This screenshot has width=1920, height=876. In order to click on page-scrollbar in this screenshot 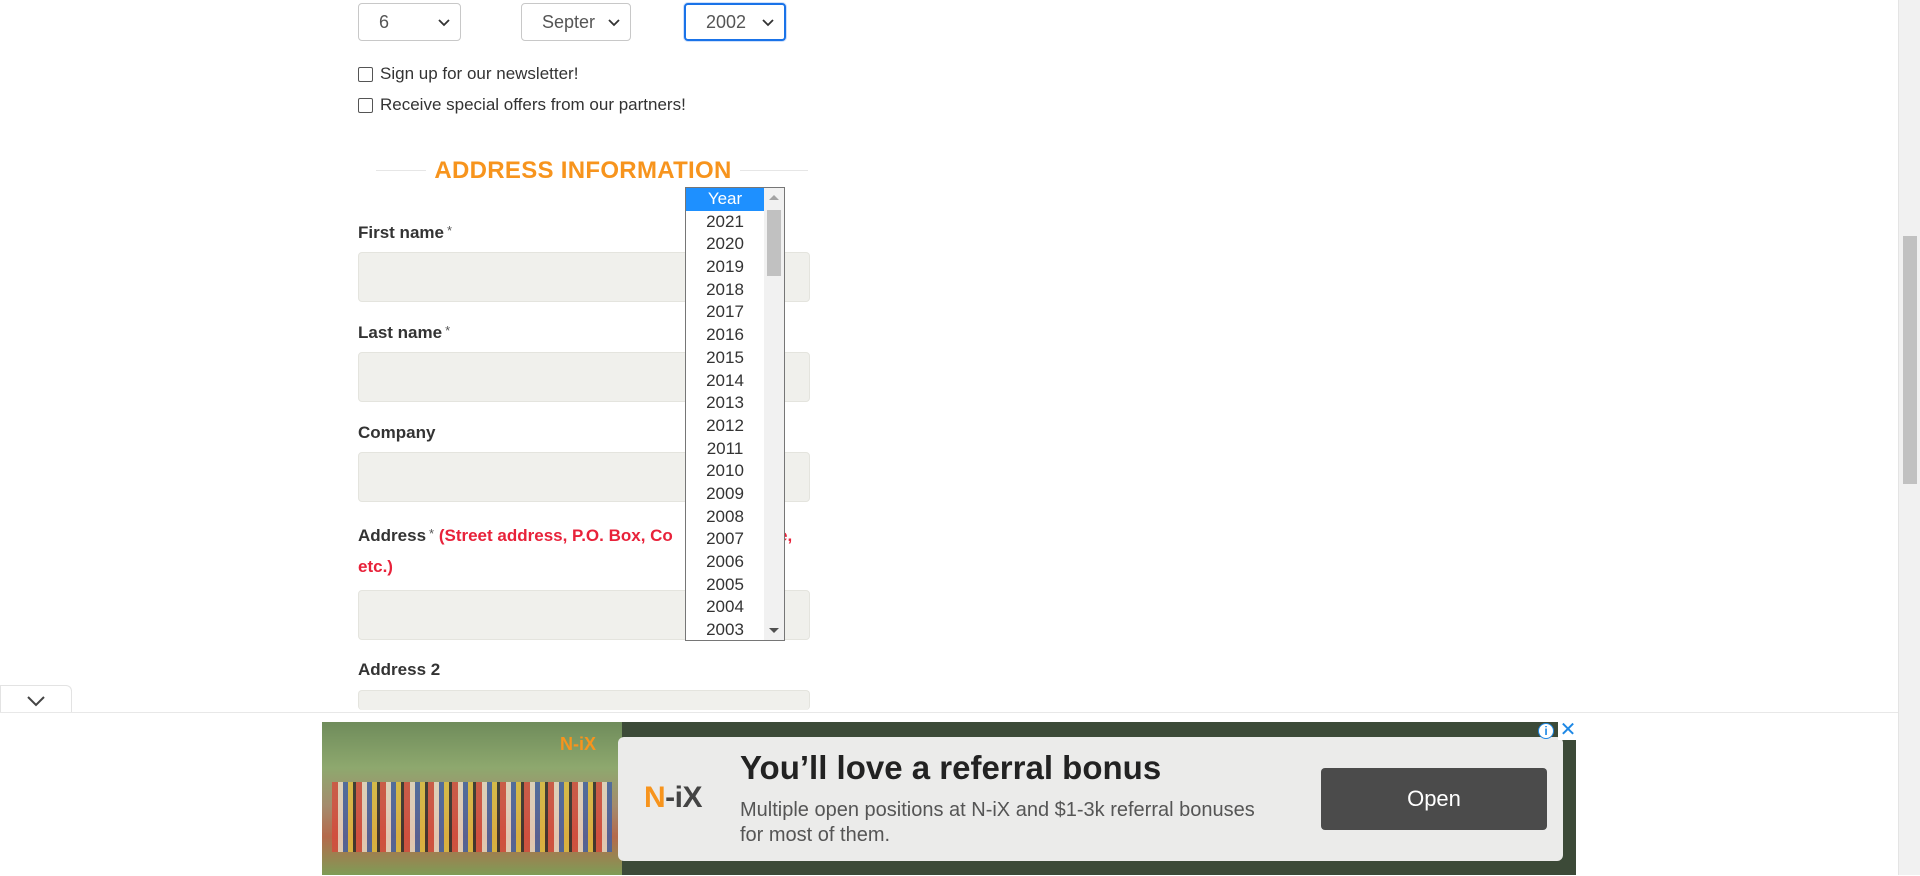, I will do `click(1909, 437)`.